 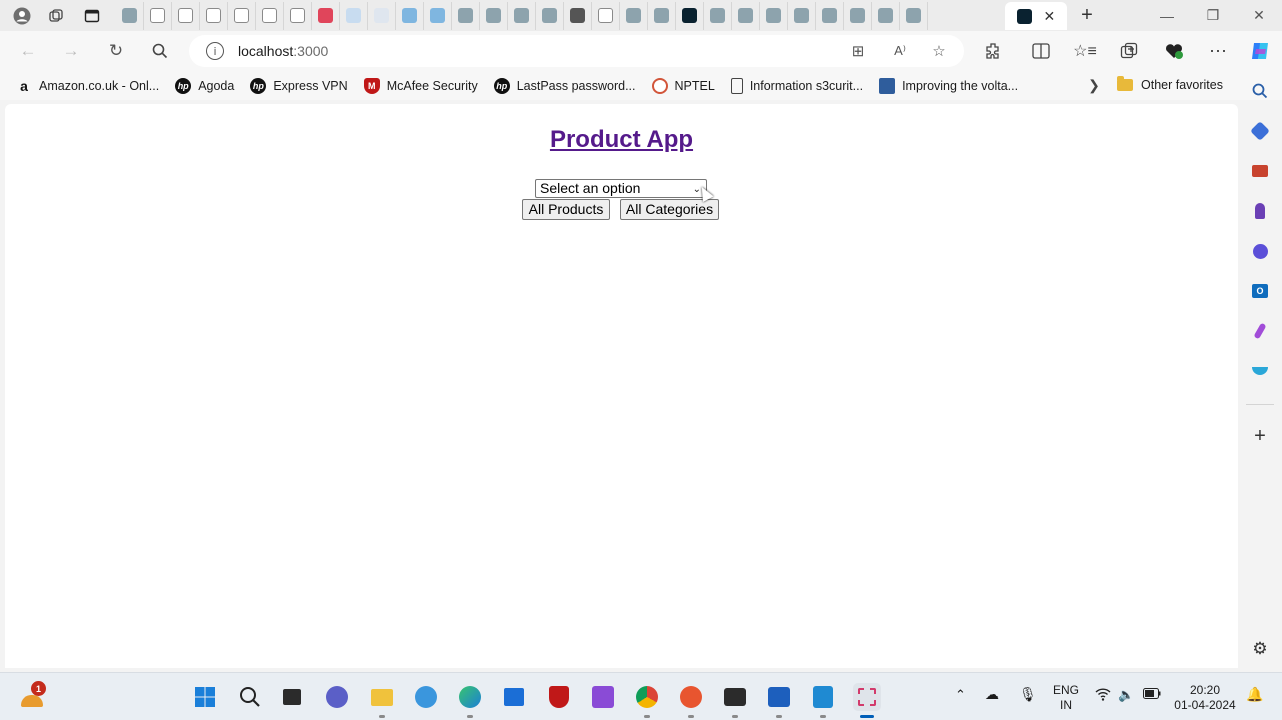 What do you see at coordinates (1260, 331) in the screenshot?
I see `designer-icon` at bounding box center [1260, 331].